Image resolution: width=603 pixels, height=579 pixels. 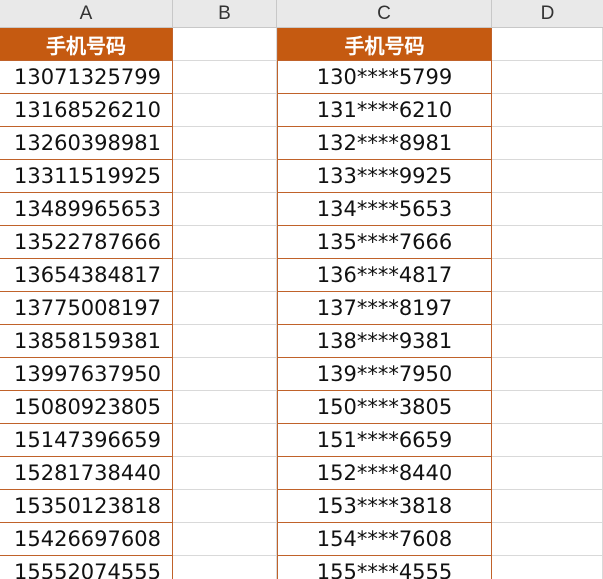 What do you see at coordinates (384, 209) in the screenshot?
I see `cell-phone-masked: 134****5653` at bounding box center [384, 209].